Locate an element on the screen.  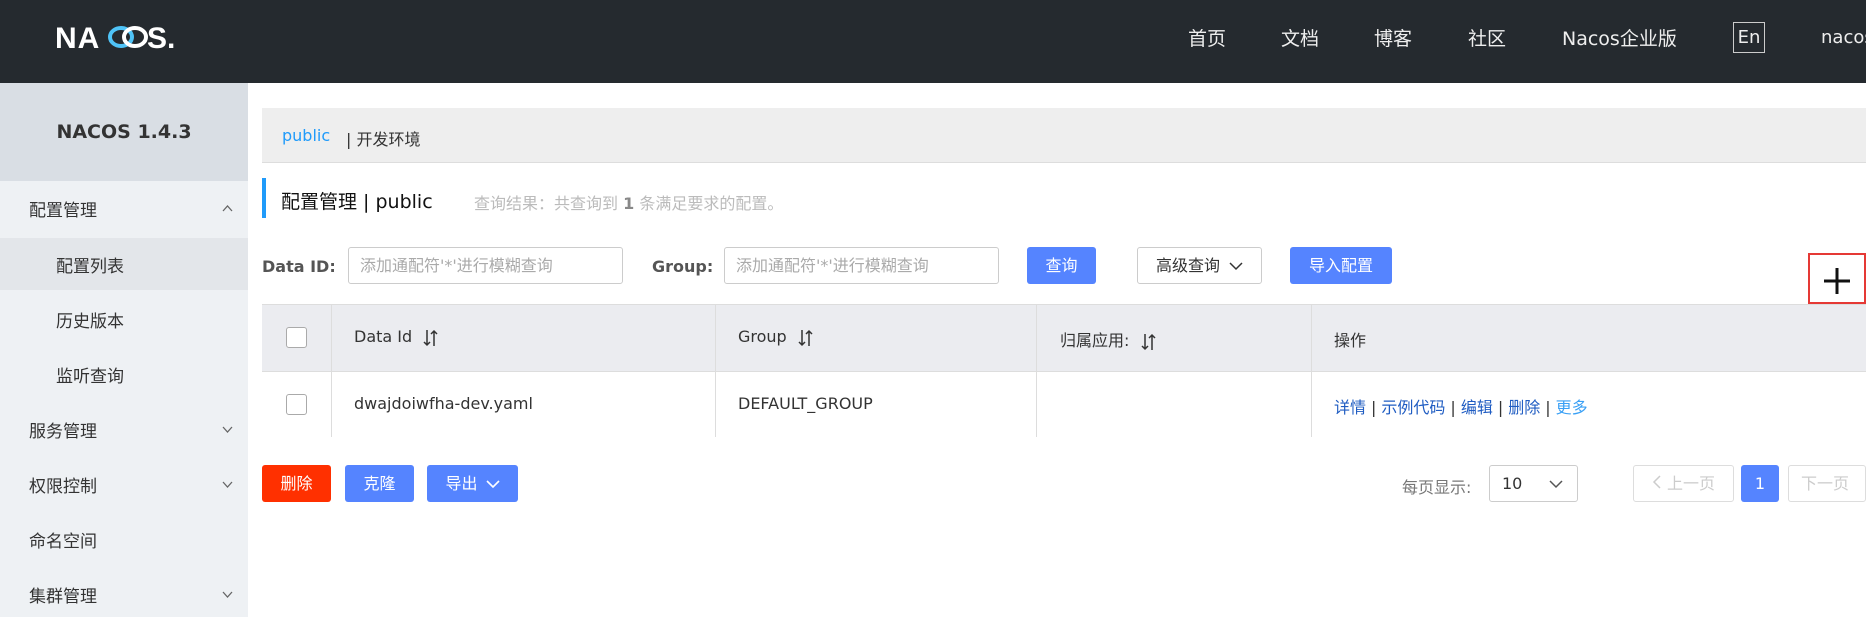
next-page-label: 下一页 is located at coordinates (1825, 483).